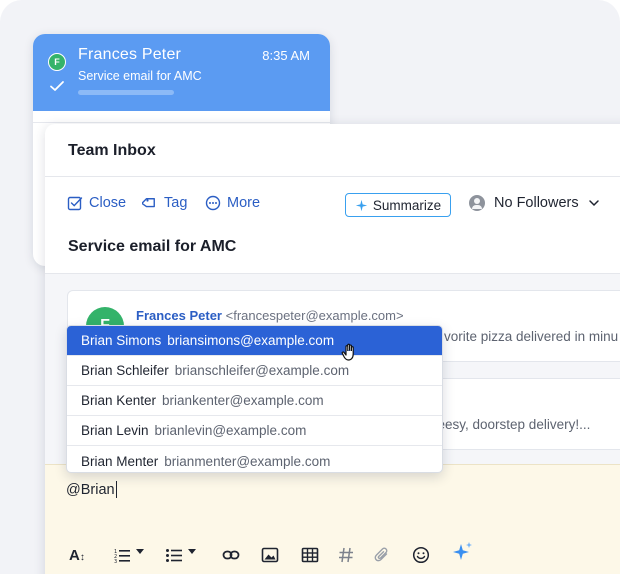 Image resolution: width=620 pixels, height=574 pixels. I want to click on page-title: Team Inbox, so click(112, 150).